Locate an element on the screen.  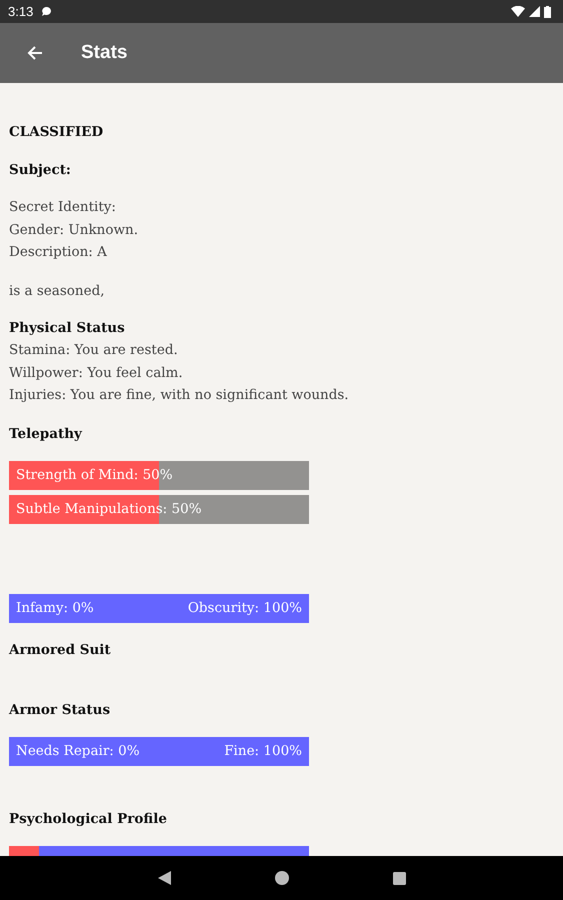
back-arrow-icon is located at coordinates (35, 53).